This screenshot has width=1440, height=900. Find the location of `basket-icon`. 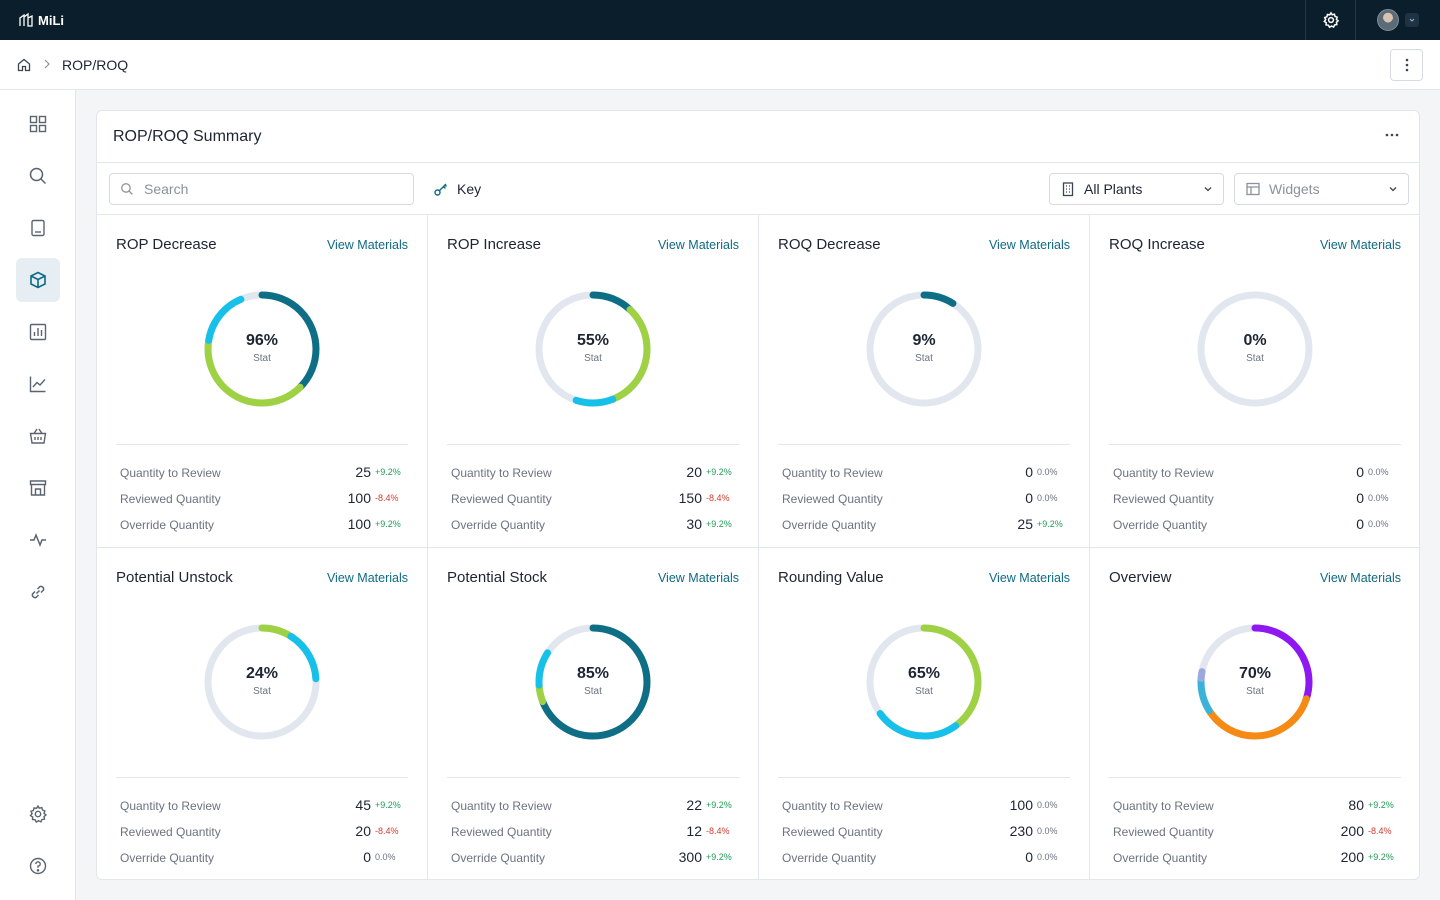

basket-icon is located at coordinates (38, 436).